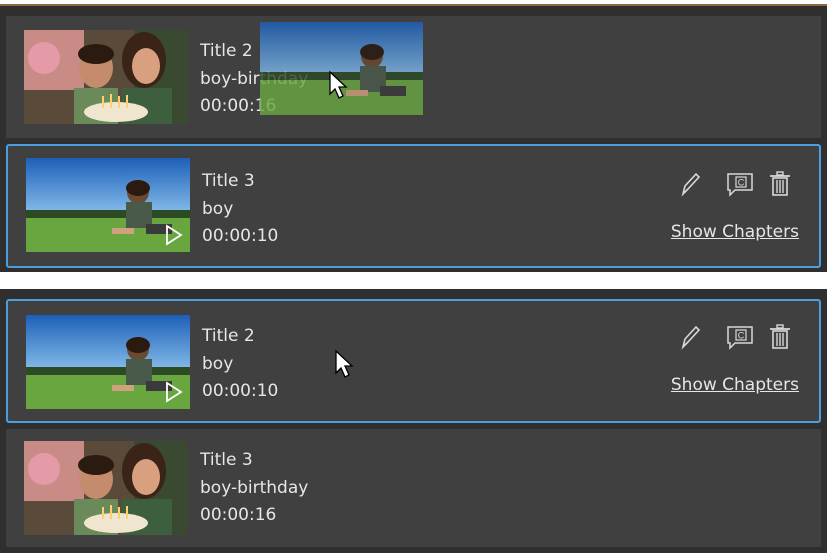 The height and width of the screenshot is (553, 827). I want to click on drag-ghost-thumbnail, so click(341, 68).